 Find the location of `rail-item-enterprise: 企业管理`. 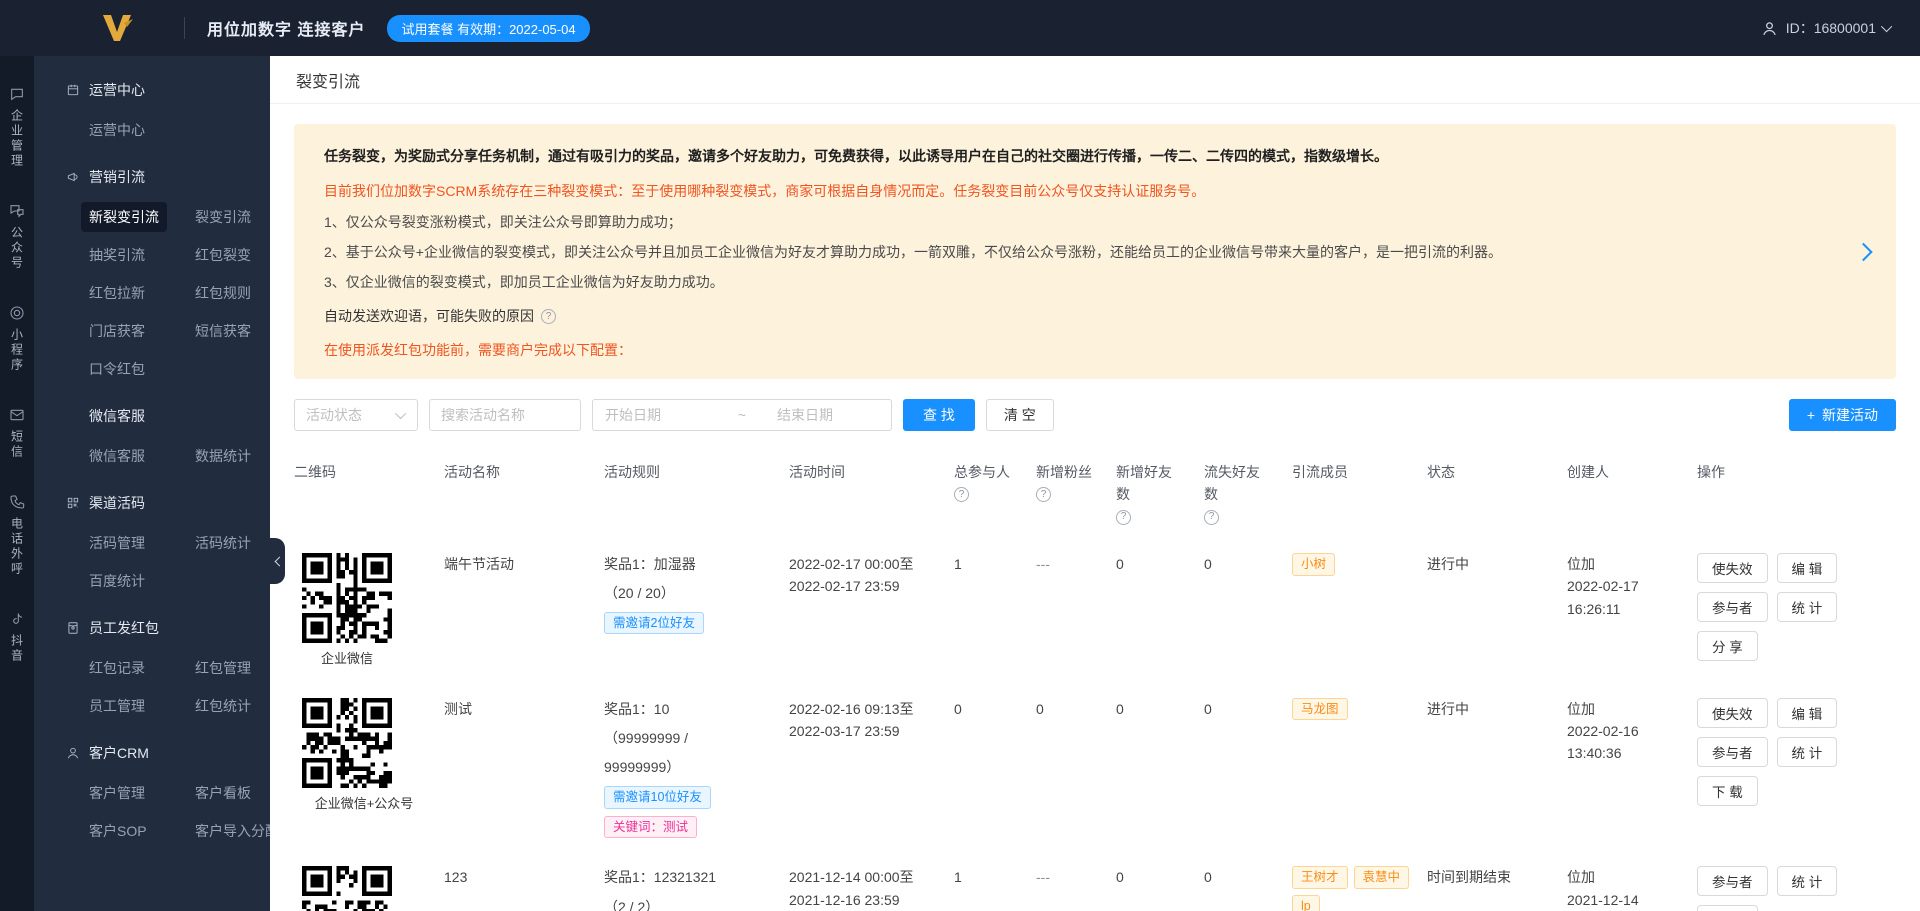

rail-item-enterprise: 企业管理 is located at coordinates (17, 127).